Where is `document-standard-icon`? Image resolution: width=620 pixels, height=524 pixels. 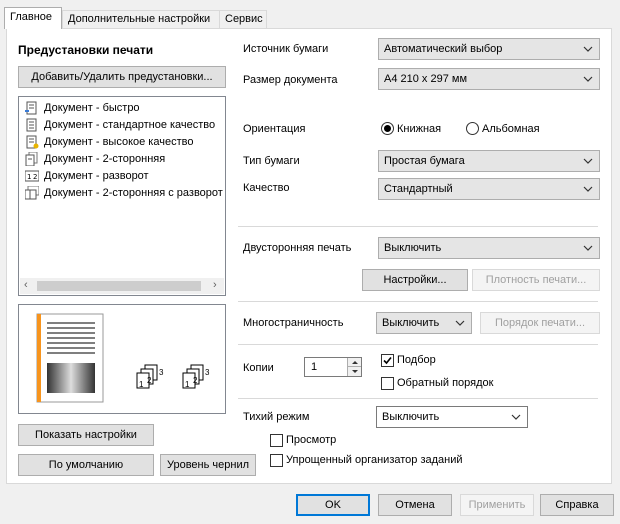 document-standard-icon is located at coordinates (32, 125).